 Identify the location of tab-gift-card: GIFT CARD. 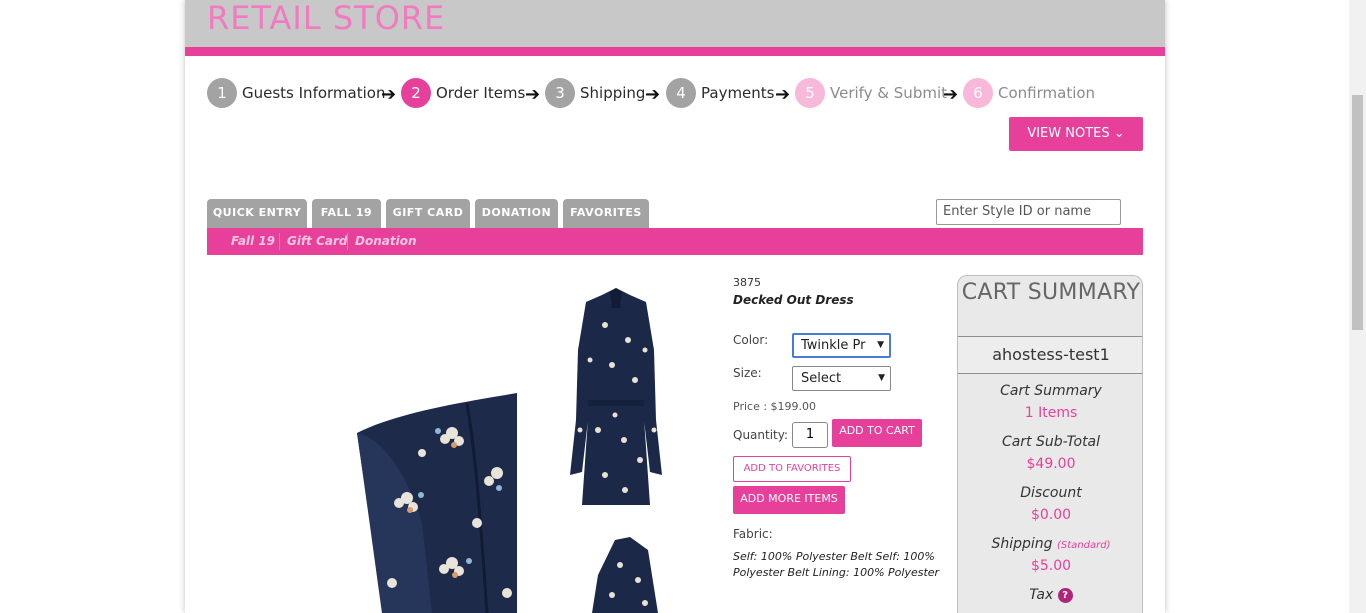
(428, 213).